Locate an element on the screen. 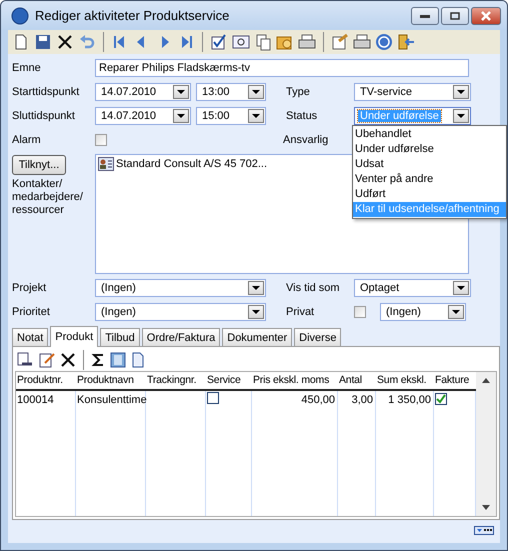 The width and height of the screenshot is (508, 551). field-label: Alarm is located at coordinates (27, 140).